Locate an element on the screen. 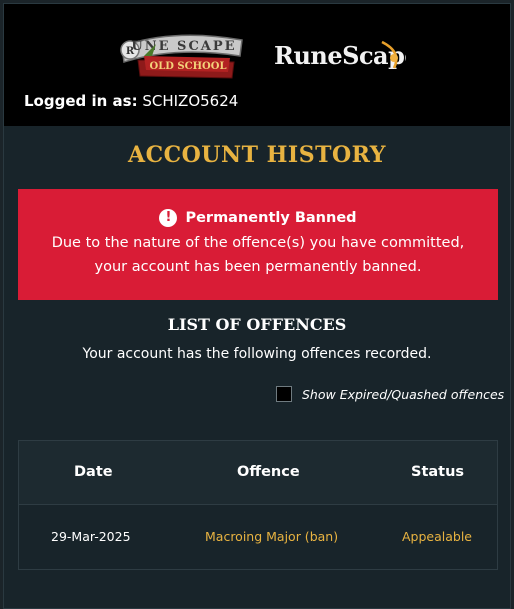 The height and width of the screenshot is (609, 514). logged-in-label: Logged in as: is located at coordinates (81, 101).